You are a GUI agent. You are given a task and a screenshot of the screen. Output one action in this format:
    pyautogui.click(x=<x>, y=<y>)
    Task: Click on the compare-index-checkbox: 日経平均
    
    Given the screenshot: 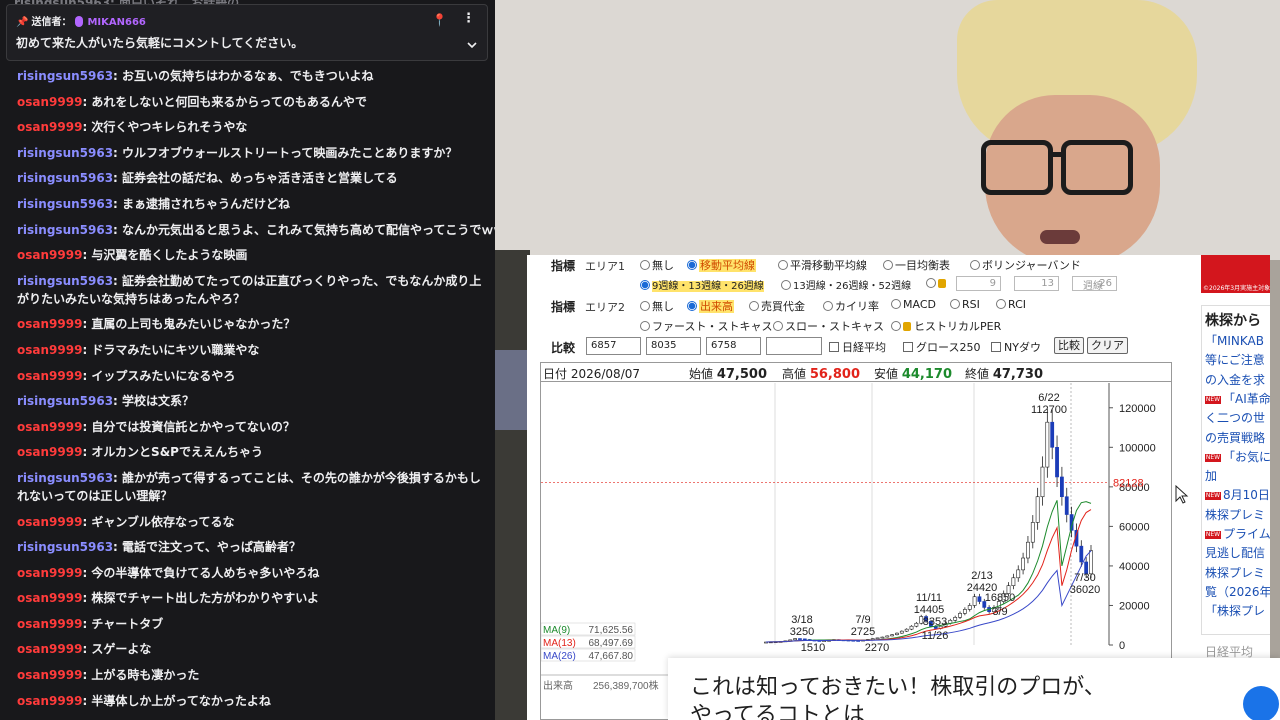 What is the action you would take?
    pyautogui.click(x=857, y=347)
    